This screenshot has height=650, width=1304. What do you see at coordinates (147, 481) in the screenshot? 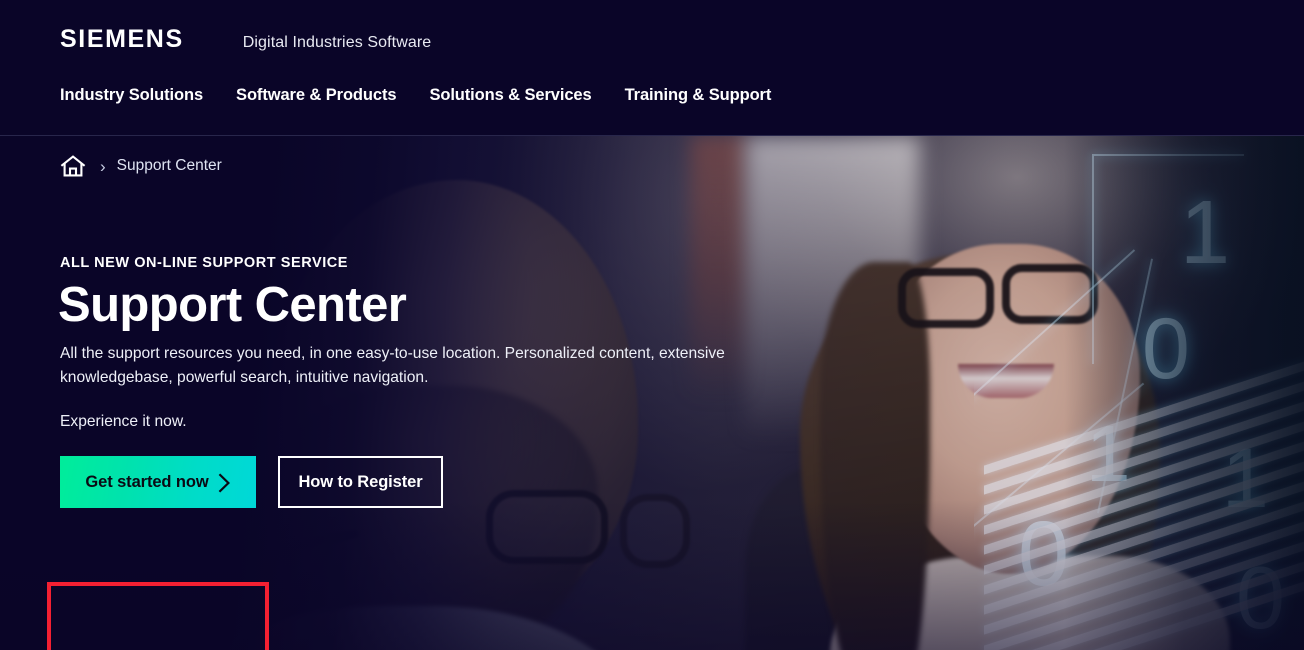
I see `get-started-now-label: Get started now` at bounding box center [147, 481].